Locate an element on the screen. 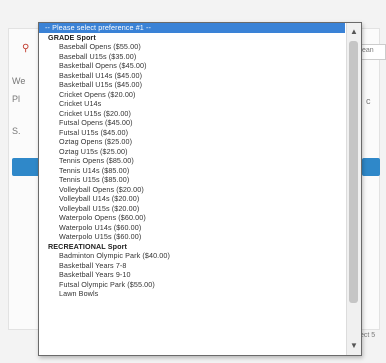 This screenshot has width=386, height=363. option-item: Oztag U15s ($25.00) is located at coordinates (192, 152).